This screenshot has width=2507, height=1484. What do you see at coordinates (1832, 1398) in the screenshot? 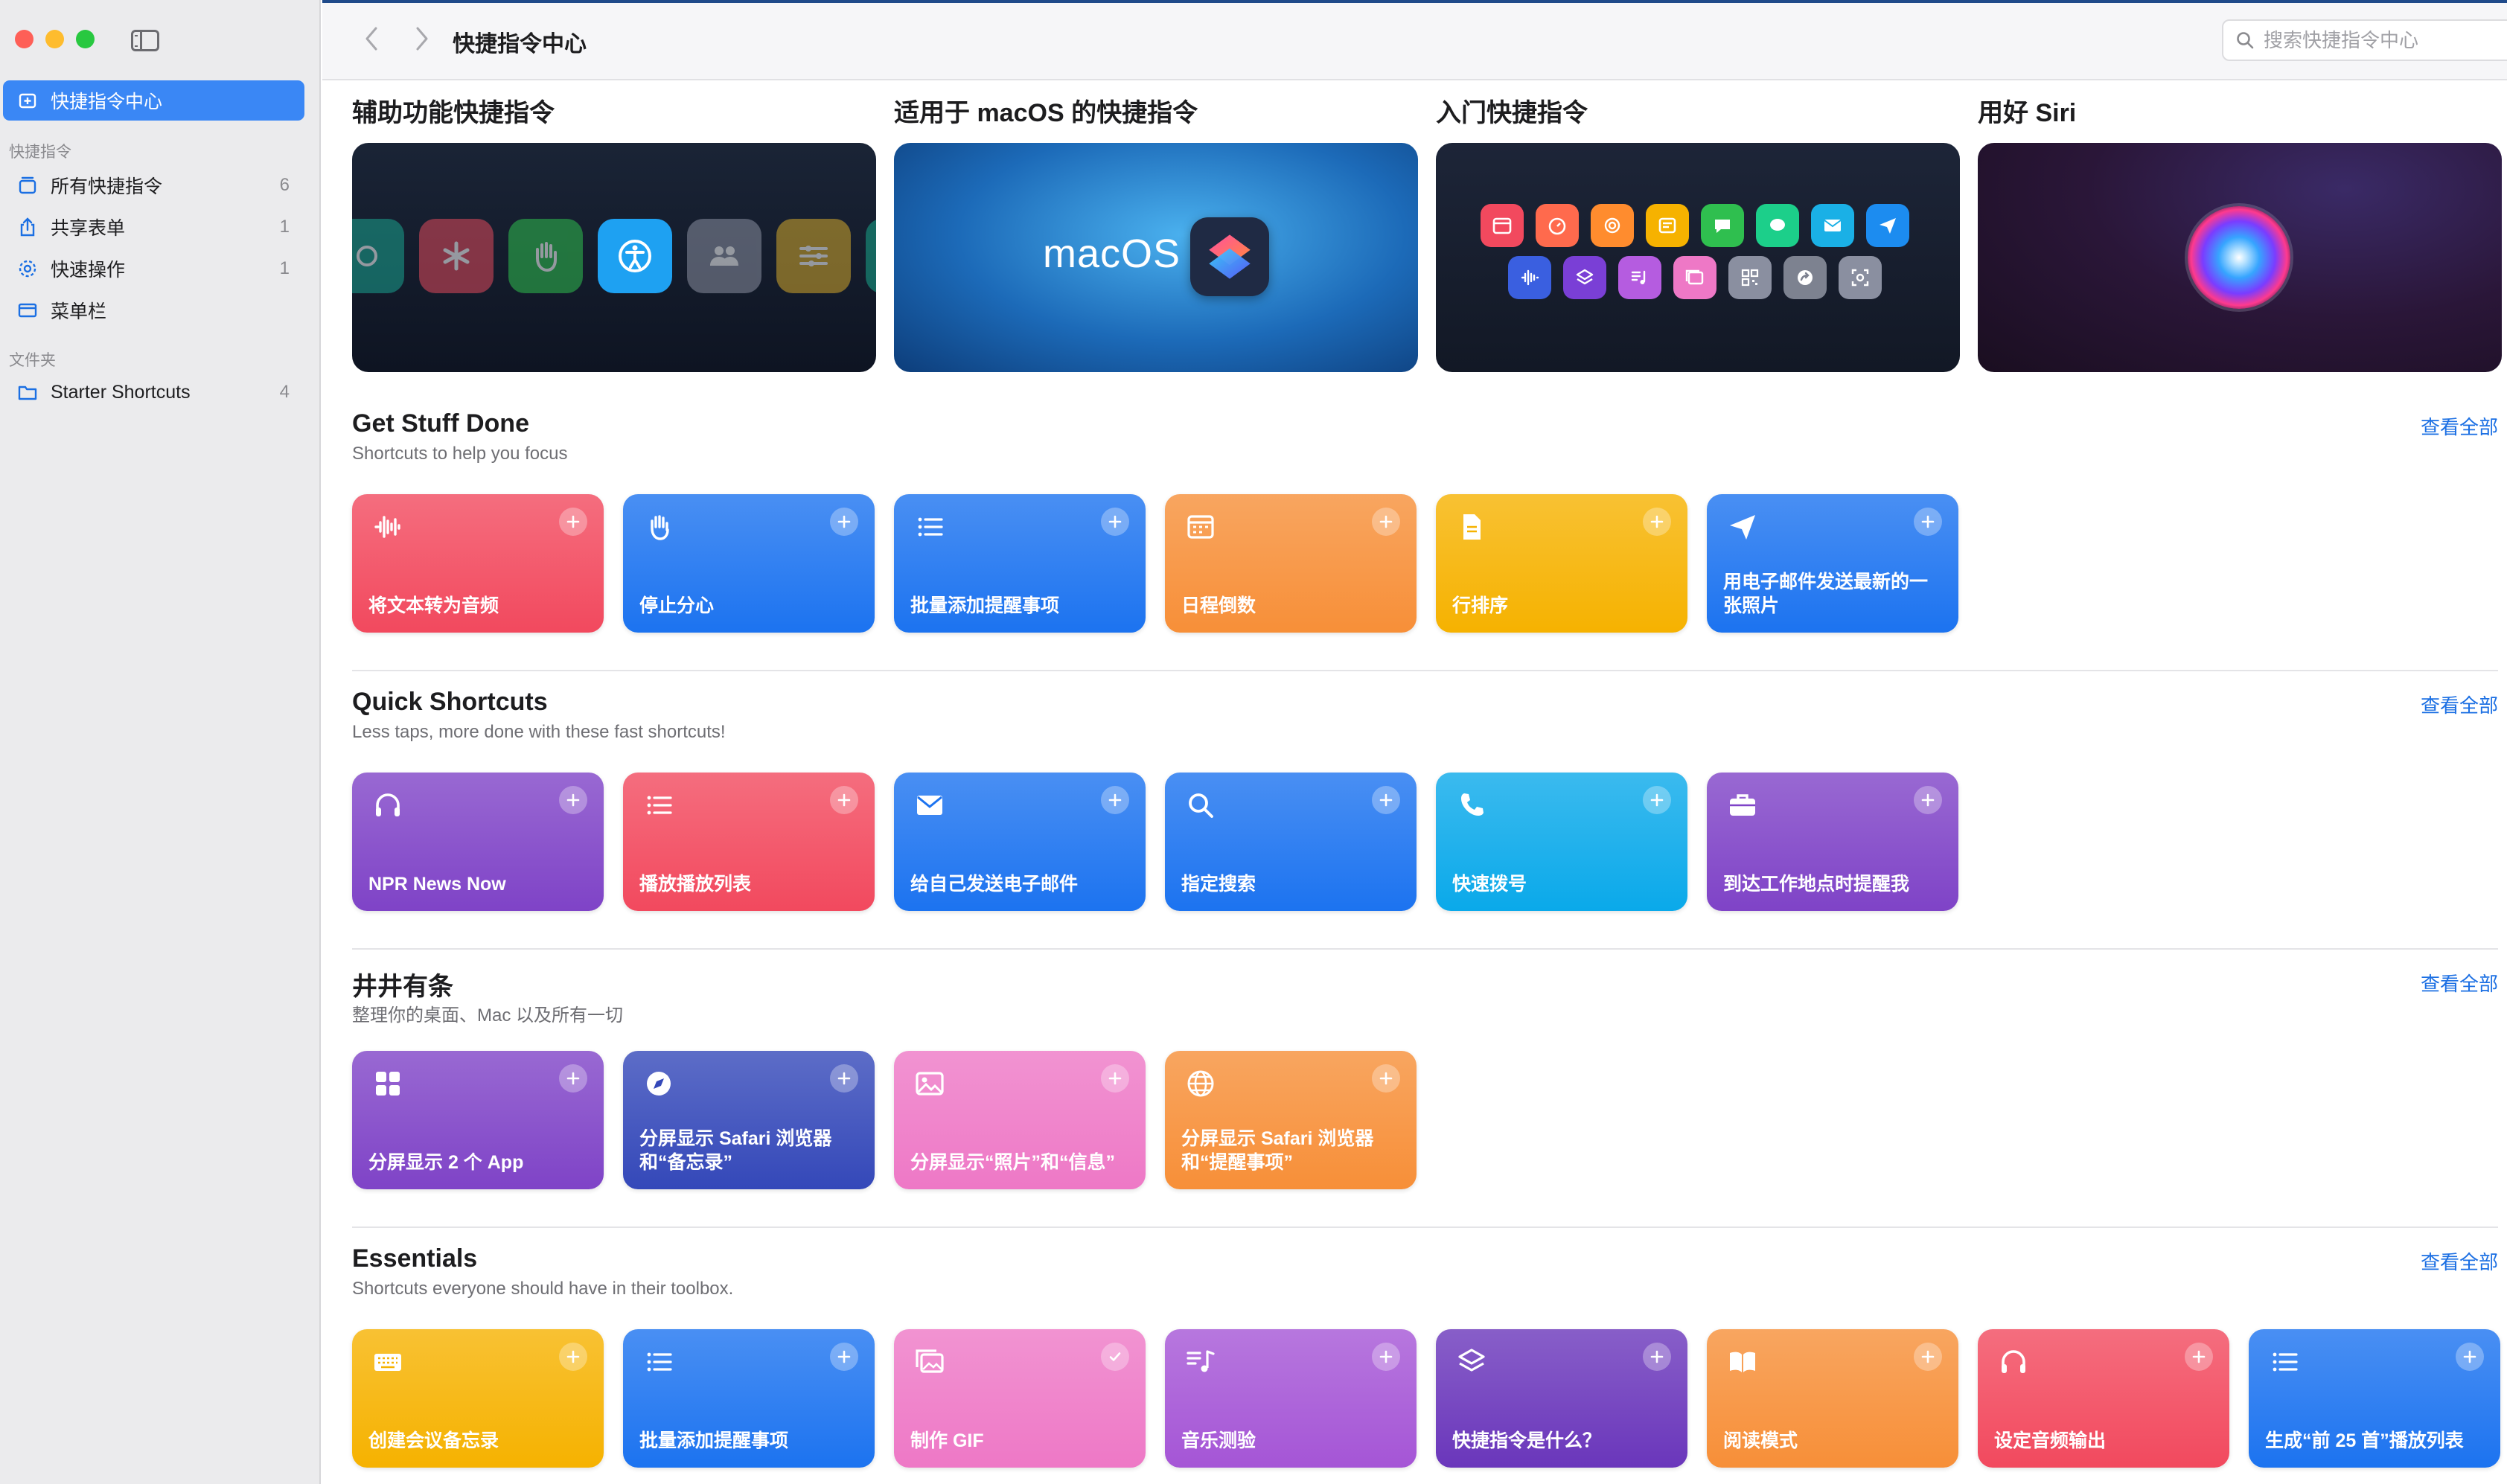
I see `shortcut-card: 阅读模式` at bounding box center [1832, 1398].